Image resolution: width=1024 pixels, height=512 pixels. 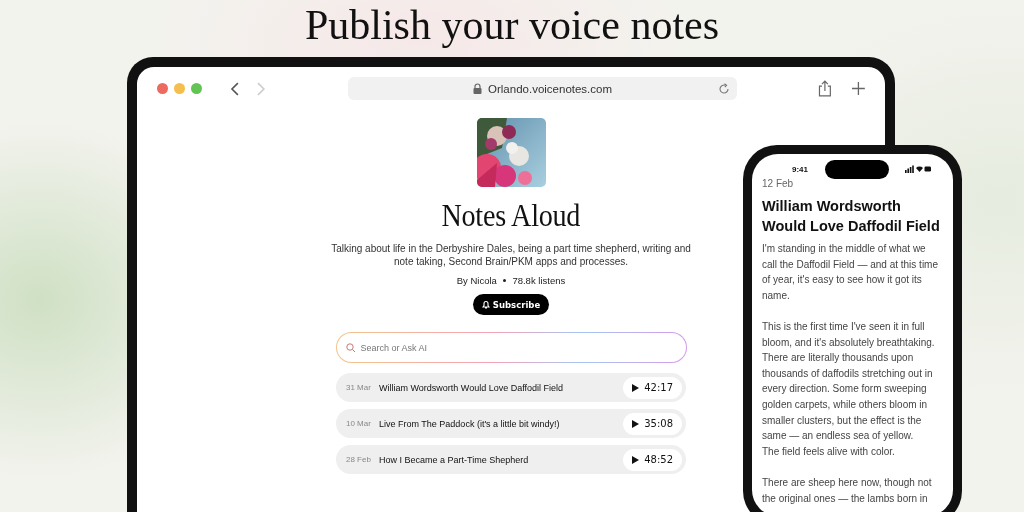 I want to click on play-button: 48:52, so click(x=652, y=459).